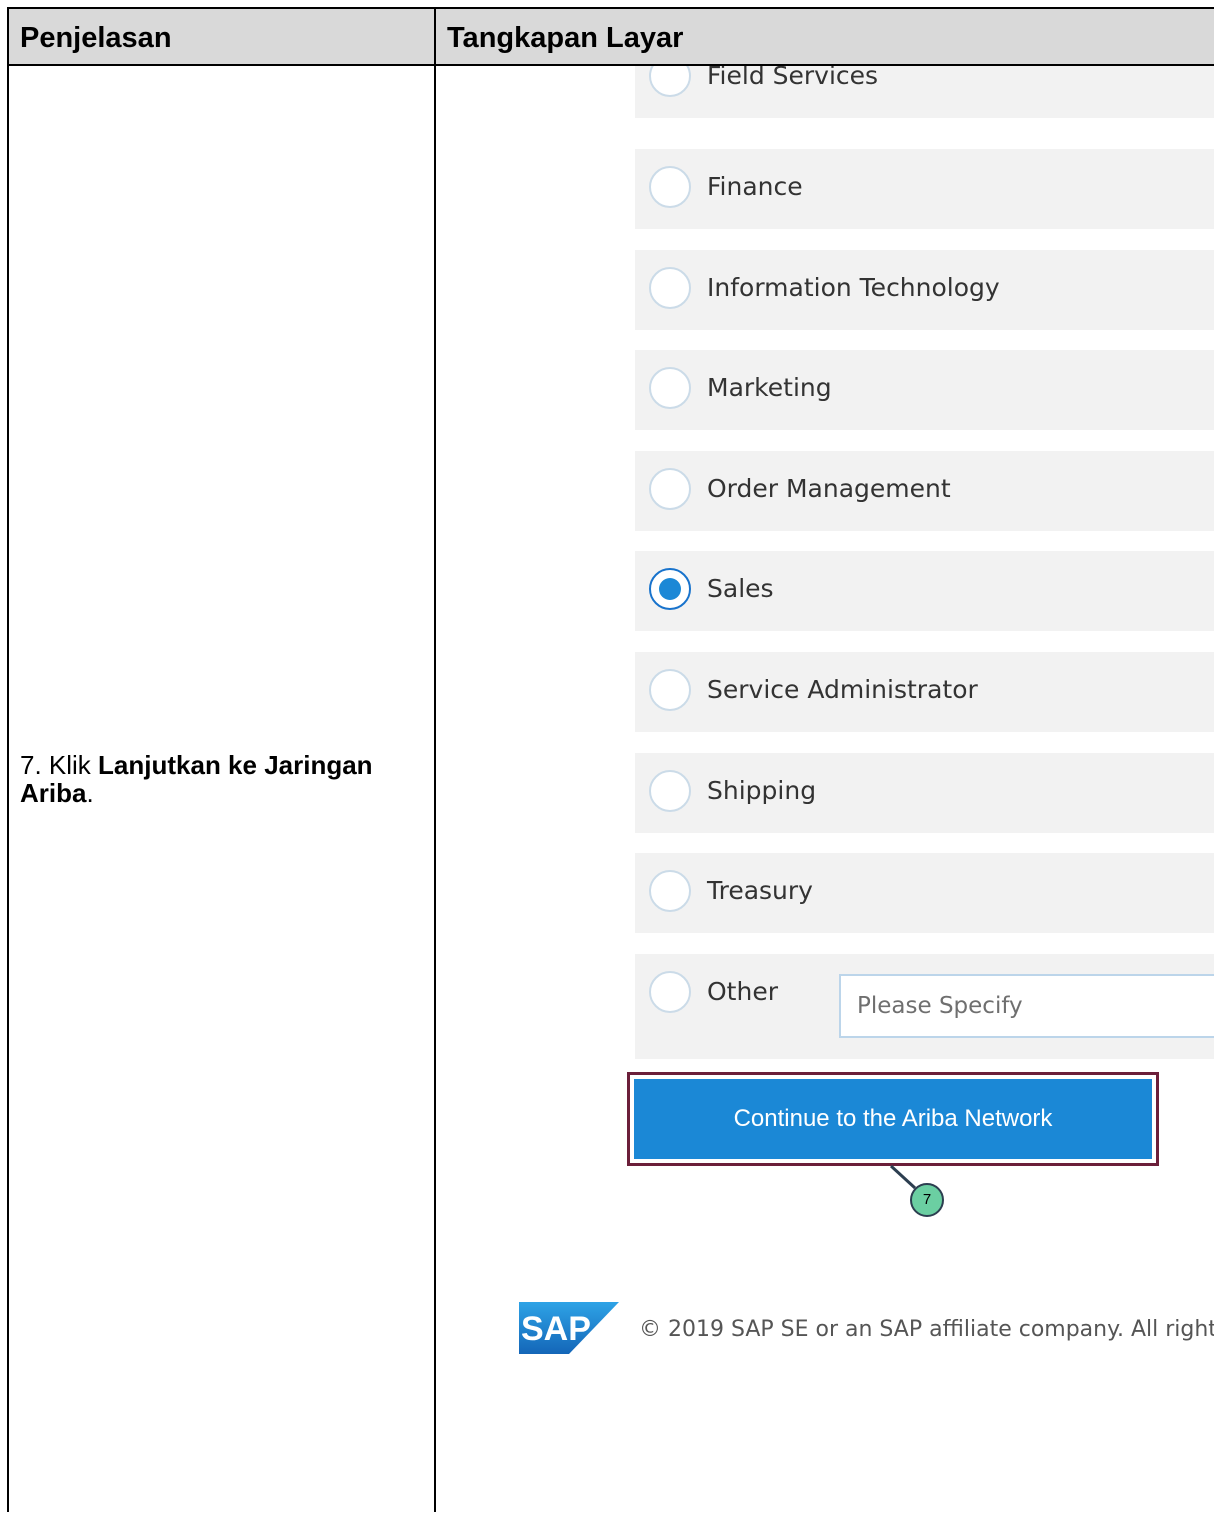  I want to click on option-label: Field Services, so click(793, 78).